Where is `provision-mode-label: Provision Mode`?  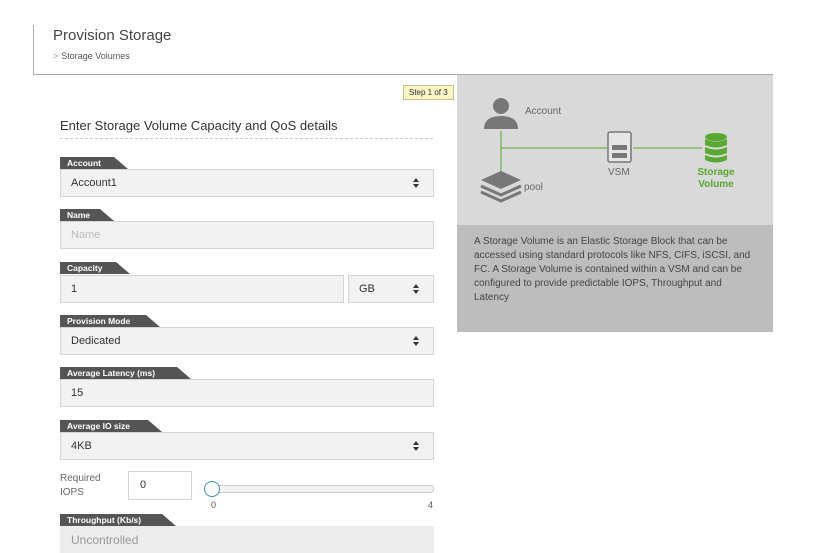 provision-mode-label: Provision Mode is located at coordinates (110, 321).